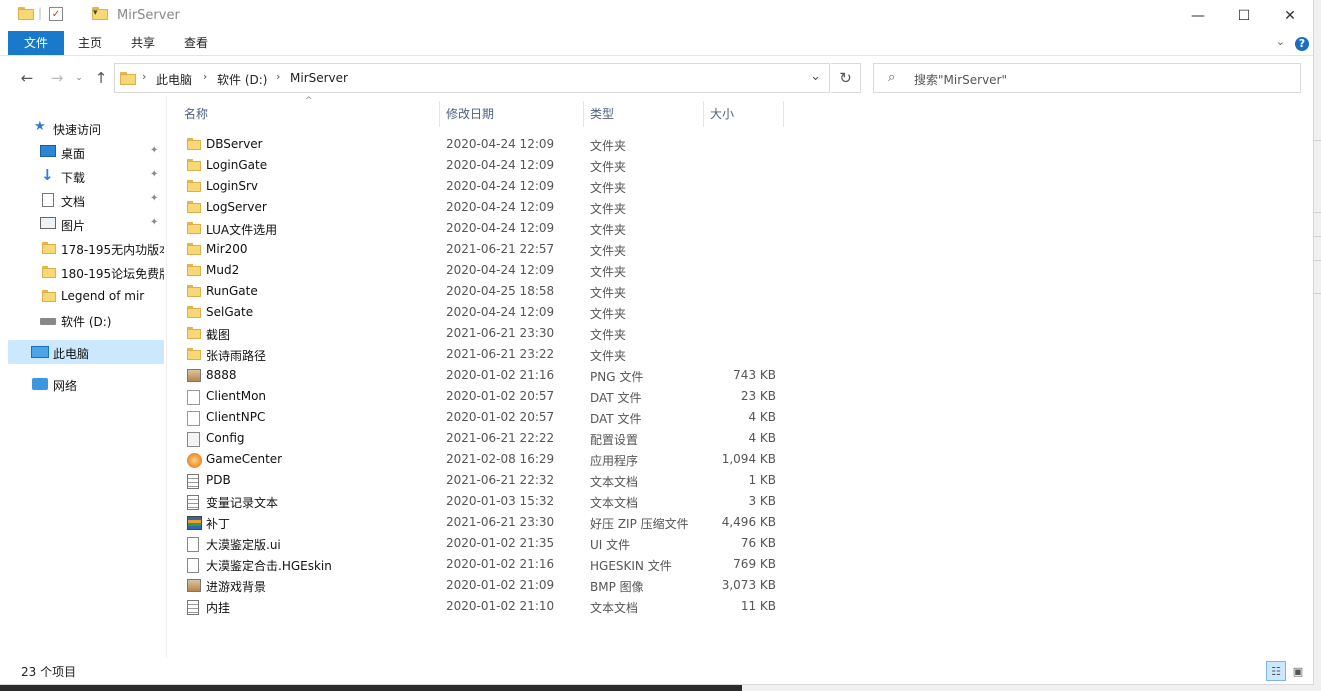 The height and width of the screenshot is (691, 1321). I want to click on file-name: Mir200, so click(227, 249).